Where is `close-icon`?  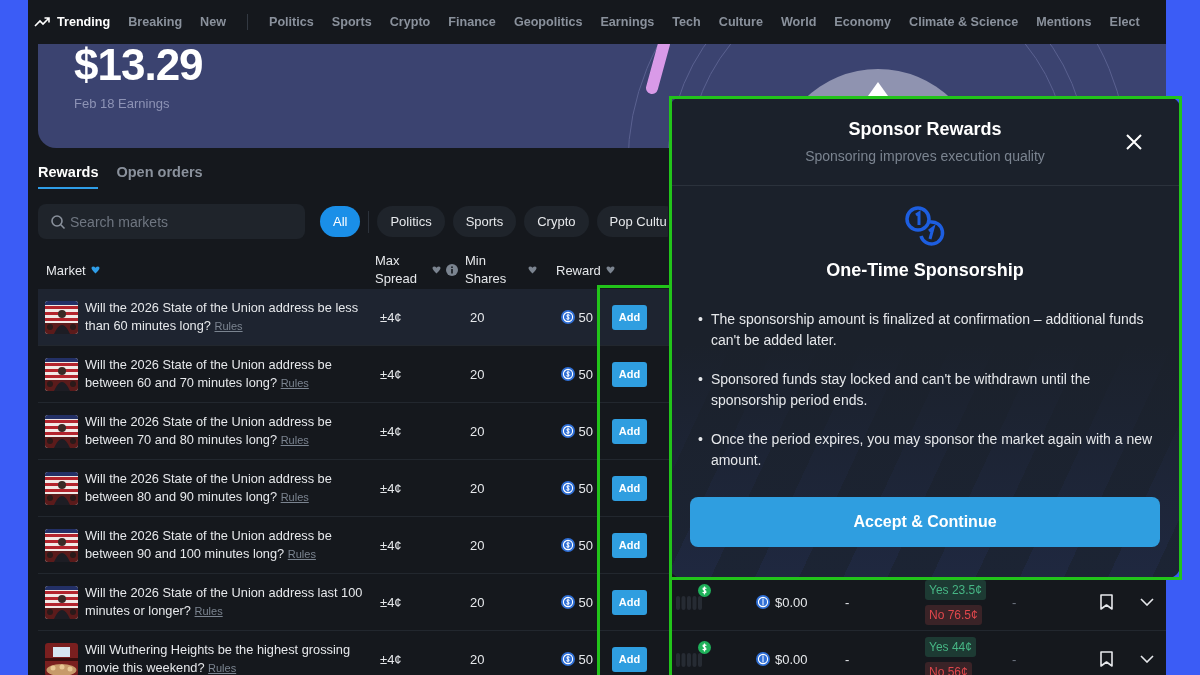 close-icon is located at coordinates (1134, 142).